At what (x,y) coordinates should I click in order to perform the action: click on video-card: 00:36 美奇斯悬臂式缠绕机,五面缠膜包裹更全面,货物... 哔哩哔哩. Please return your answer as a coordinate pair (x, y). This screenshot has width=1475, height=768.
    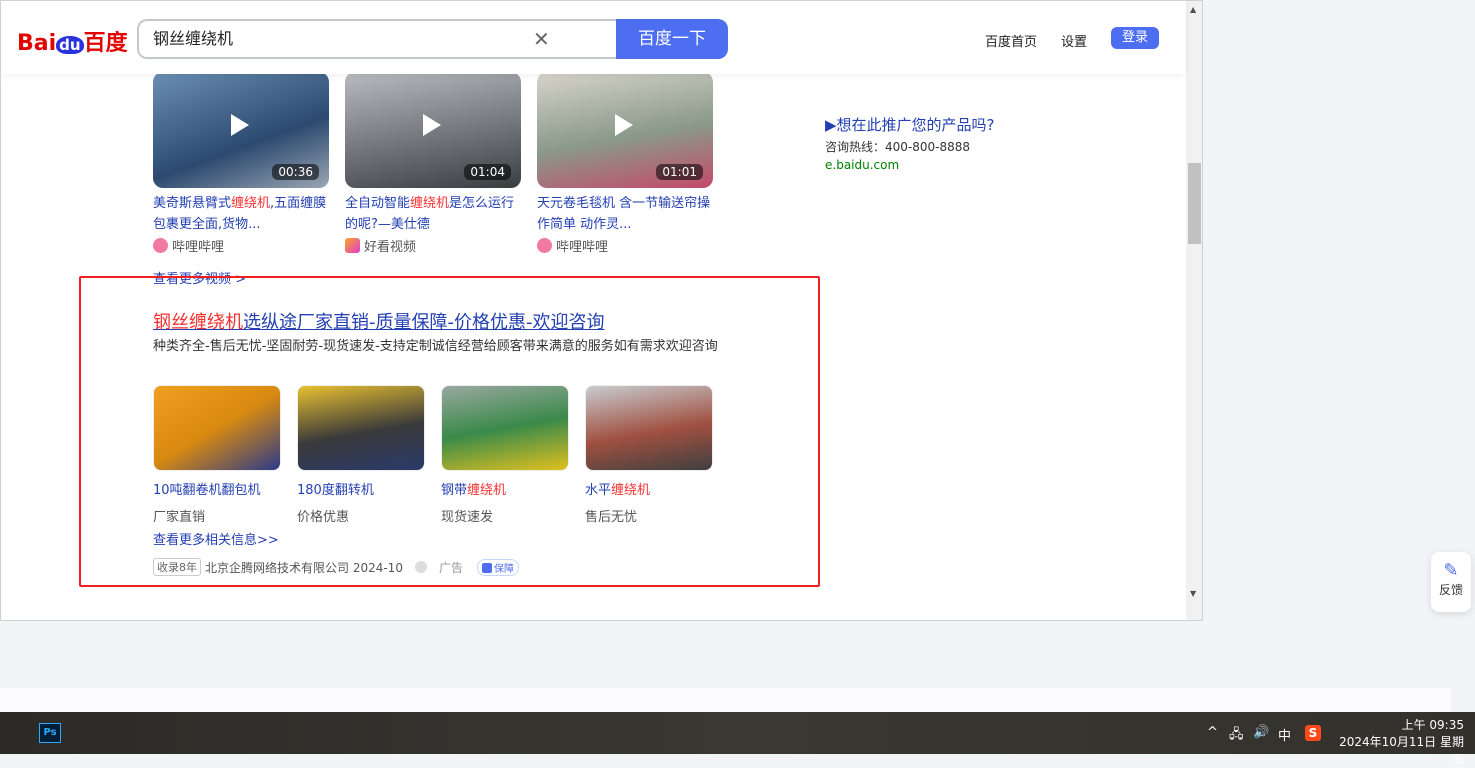
    Looking at the image, I should click on (241, 163).